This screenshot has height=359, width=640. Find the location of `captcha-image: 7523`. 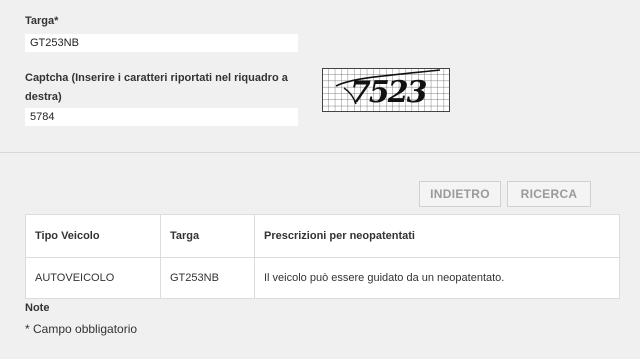

captcha-image: 7523 is located at coordinates (386, 90).